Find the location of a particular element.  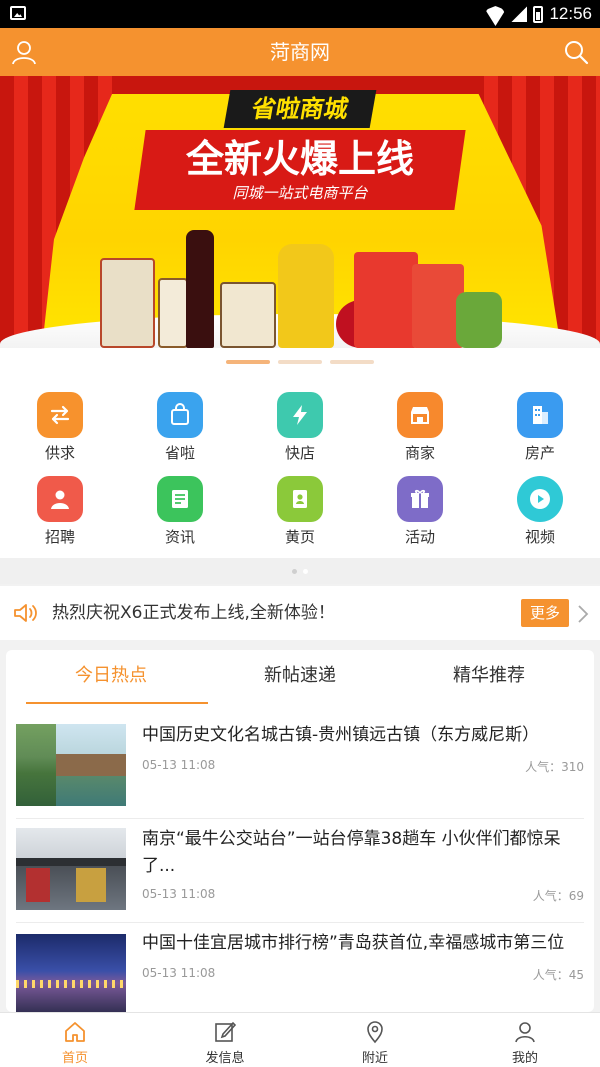

nav-home: 首页 is located at coordinates (75, 1040).